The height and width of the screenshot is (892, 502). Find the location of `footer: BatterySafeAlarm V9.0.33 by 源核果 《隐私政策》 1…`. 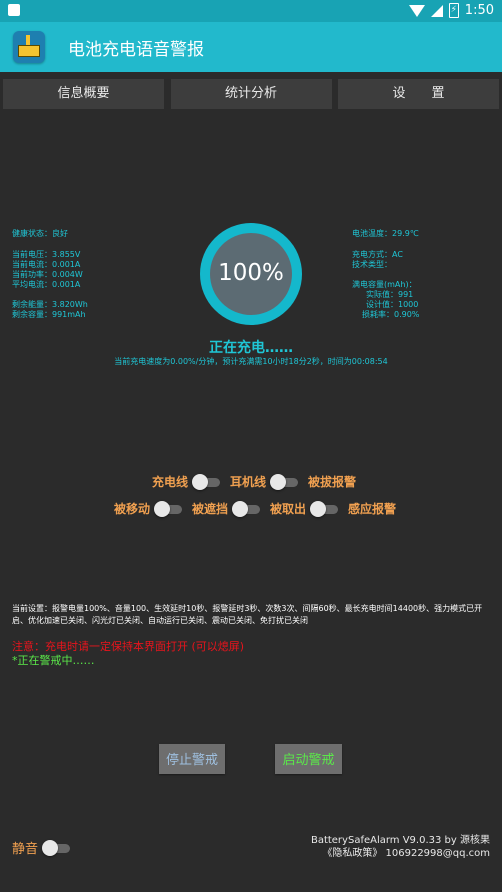

footer: BatterySafeAlarm V9.0.33 by 源核果 《隐私政策》 1… is located at coordinates (400, 847).